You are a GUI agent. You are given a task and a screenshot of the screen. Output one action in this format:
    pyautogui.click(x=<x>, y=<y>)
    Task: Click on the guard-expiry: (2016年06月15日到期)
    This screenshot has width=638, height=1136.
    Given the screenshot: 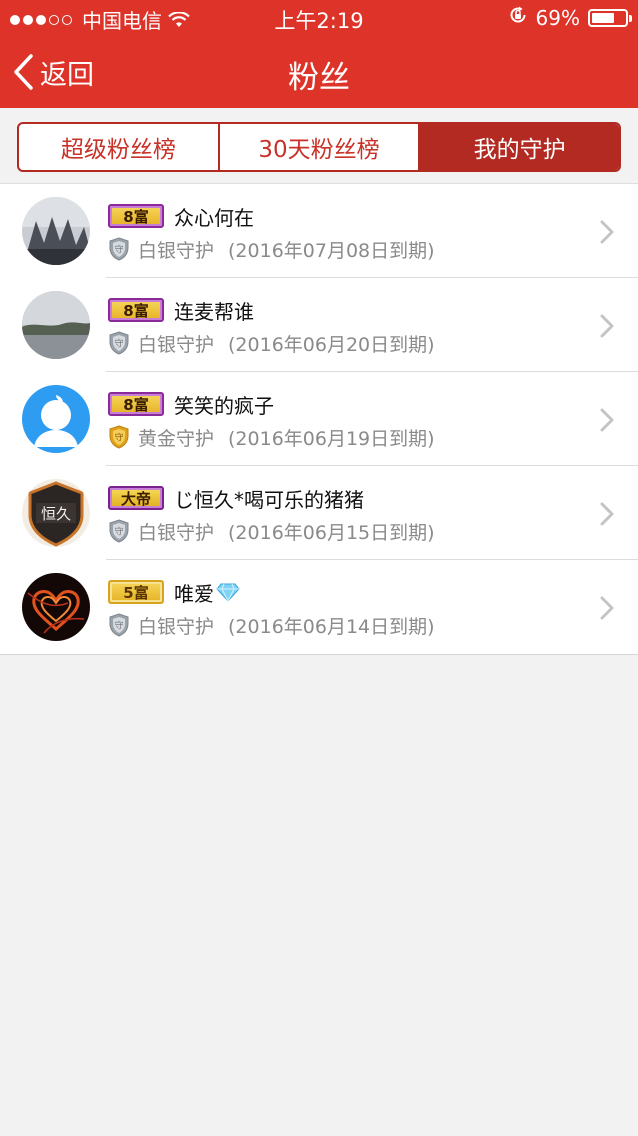 What is the action you would take?
    pyautogui.click(x=331, y=532)
    